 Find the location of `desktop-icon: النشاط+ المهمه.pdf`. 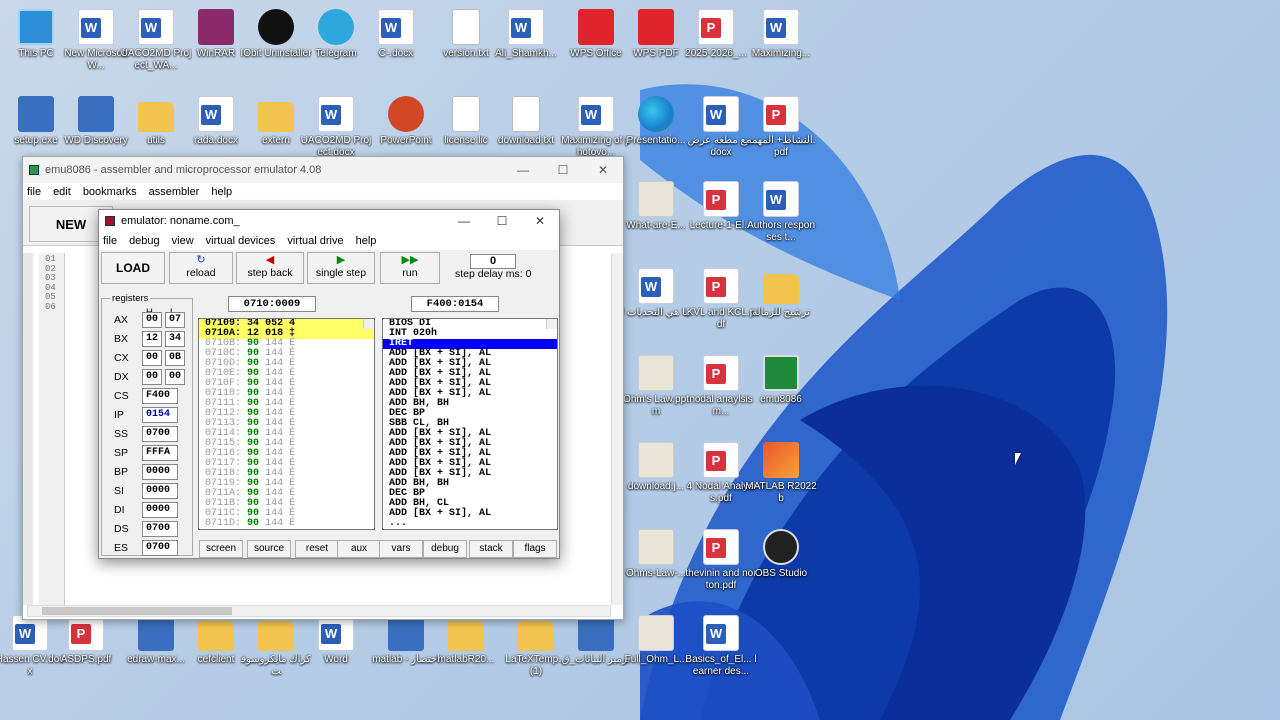

desktop-icon: النشاط+ المهمه.pdf is located at coordinates (781, 127).